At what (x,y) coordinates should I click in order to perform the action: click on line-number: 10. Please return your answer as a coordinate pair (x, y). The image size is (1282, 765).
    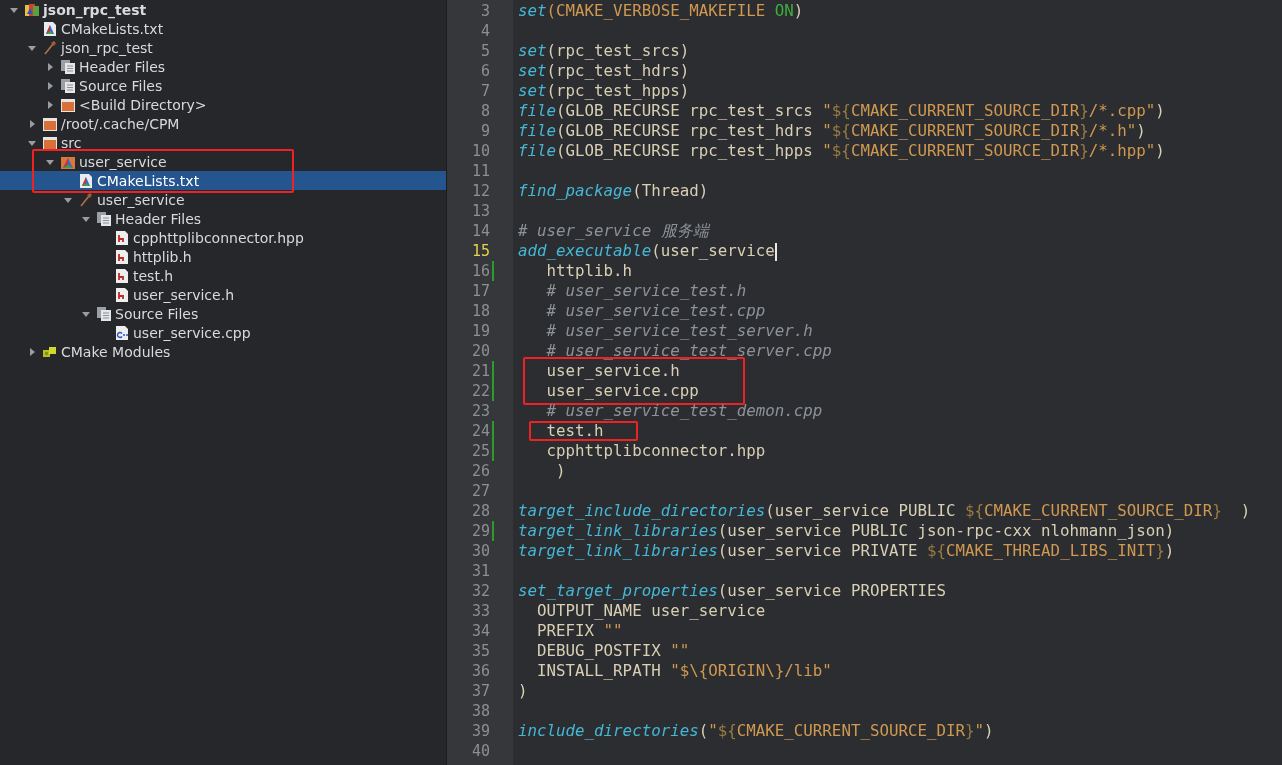
    Looking at the image, I should click on (480, 151).